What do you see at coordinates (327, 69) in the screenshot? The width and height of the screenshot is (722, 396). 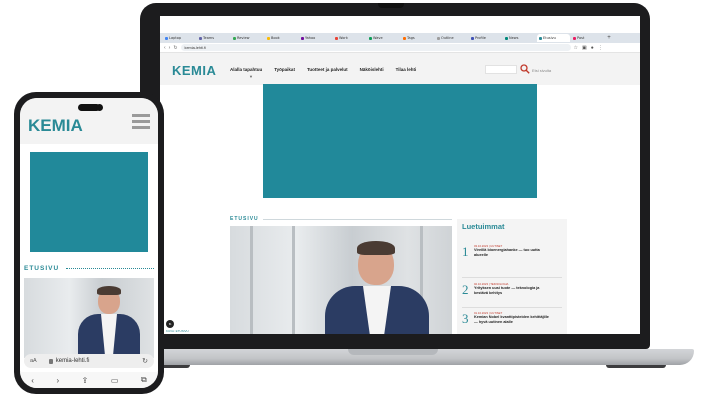 I see `nav-item-tuotteet: Tuotteet ja palvelut` at bounding box center [327, 69].